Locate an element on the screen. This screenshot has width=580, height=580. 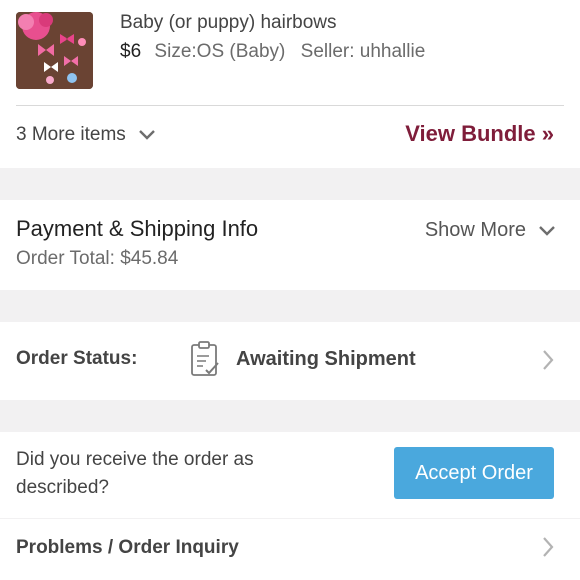
order-status-value: Awaiting Shipment is located at coordinates (326, 359).